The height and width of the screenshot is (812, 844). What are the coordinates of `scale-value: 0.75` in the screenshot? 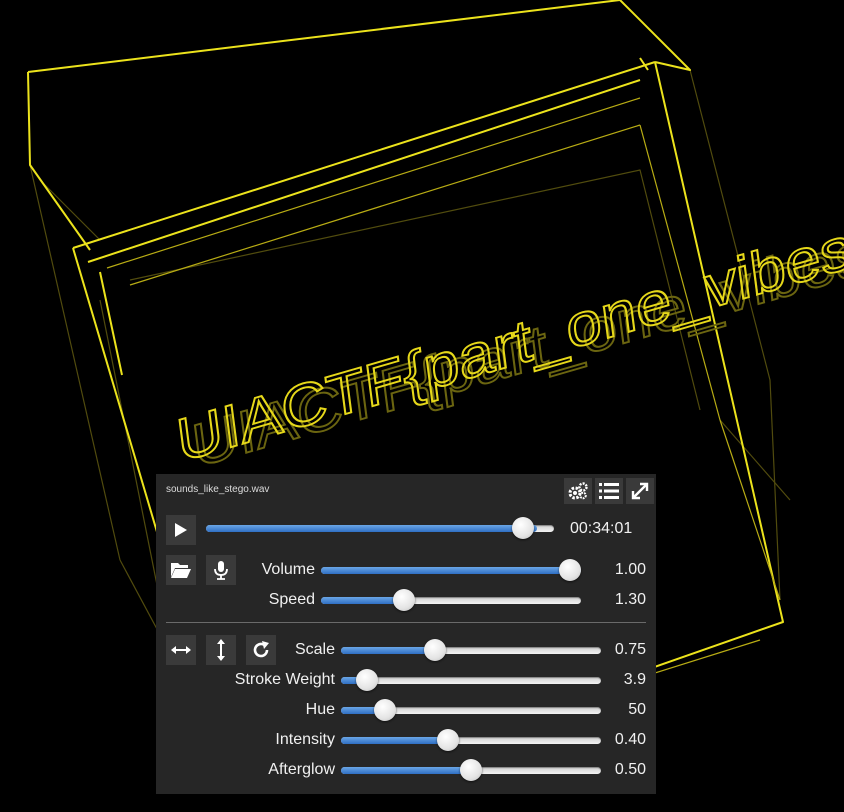 It's located at (630, 649).